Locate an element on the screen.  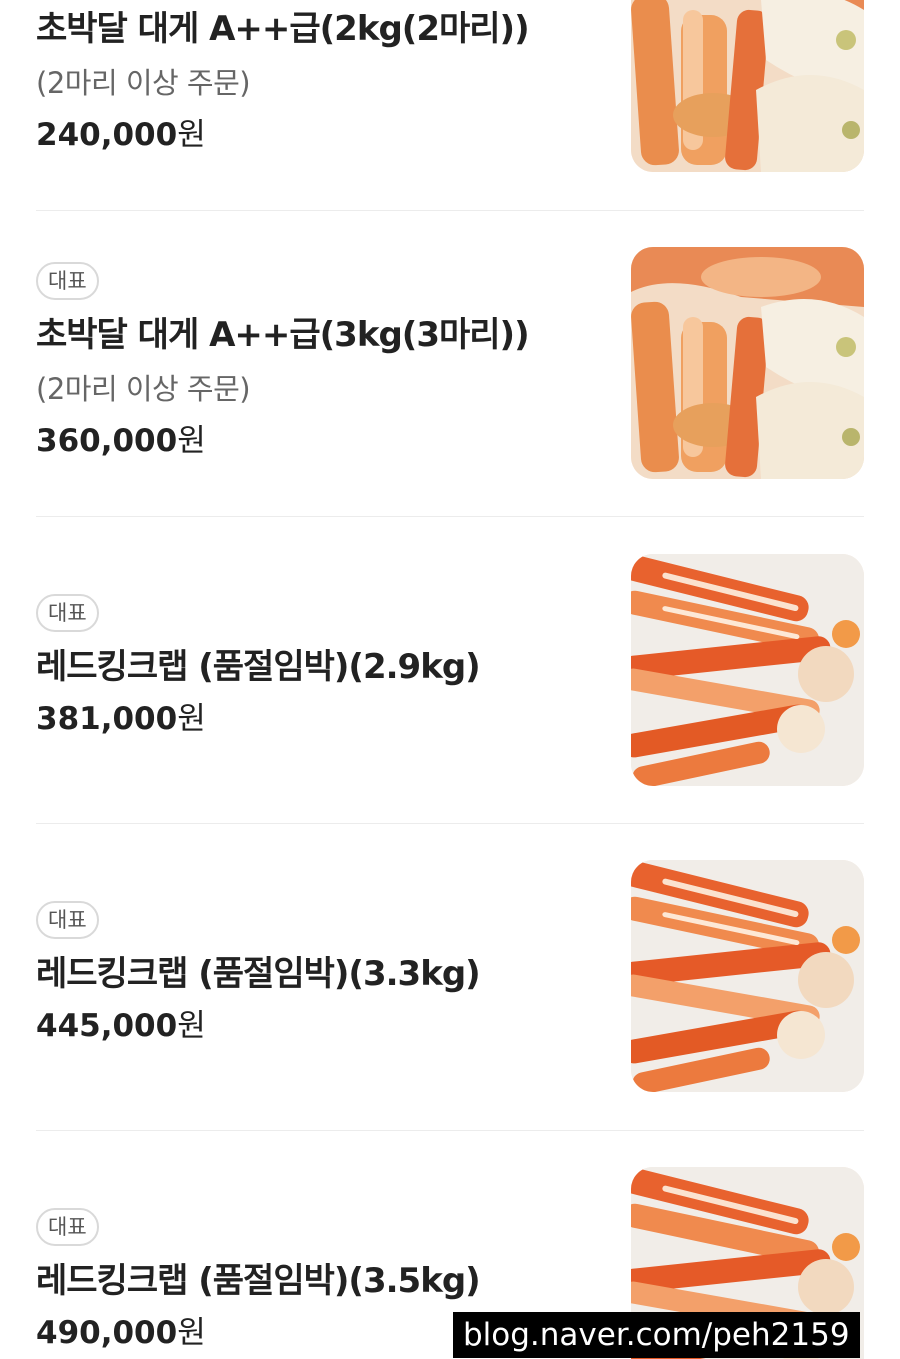
menu-item-price: 381,000원 is located at coordinates (258, 719).